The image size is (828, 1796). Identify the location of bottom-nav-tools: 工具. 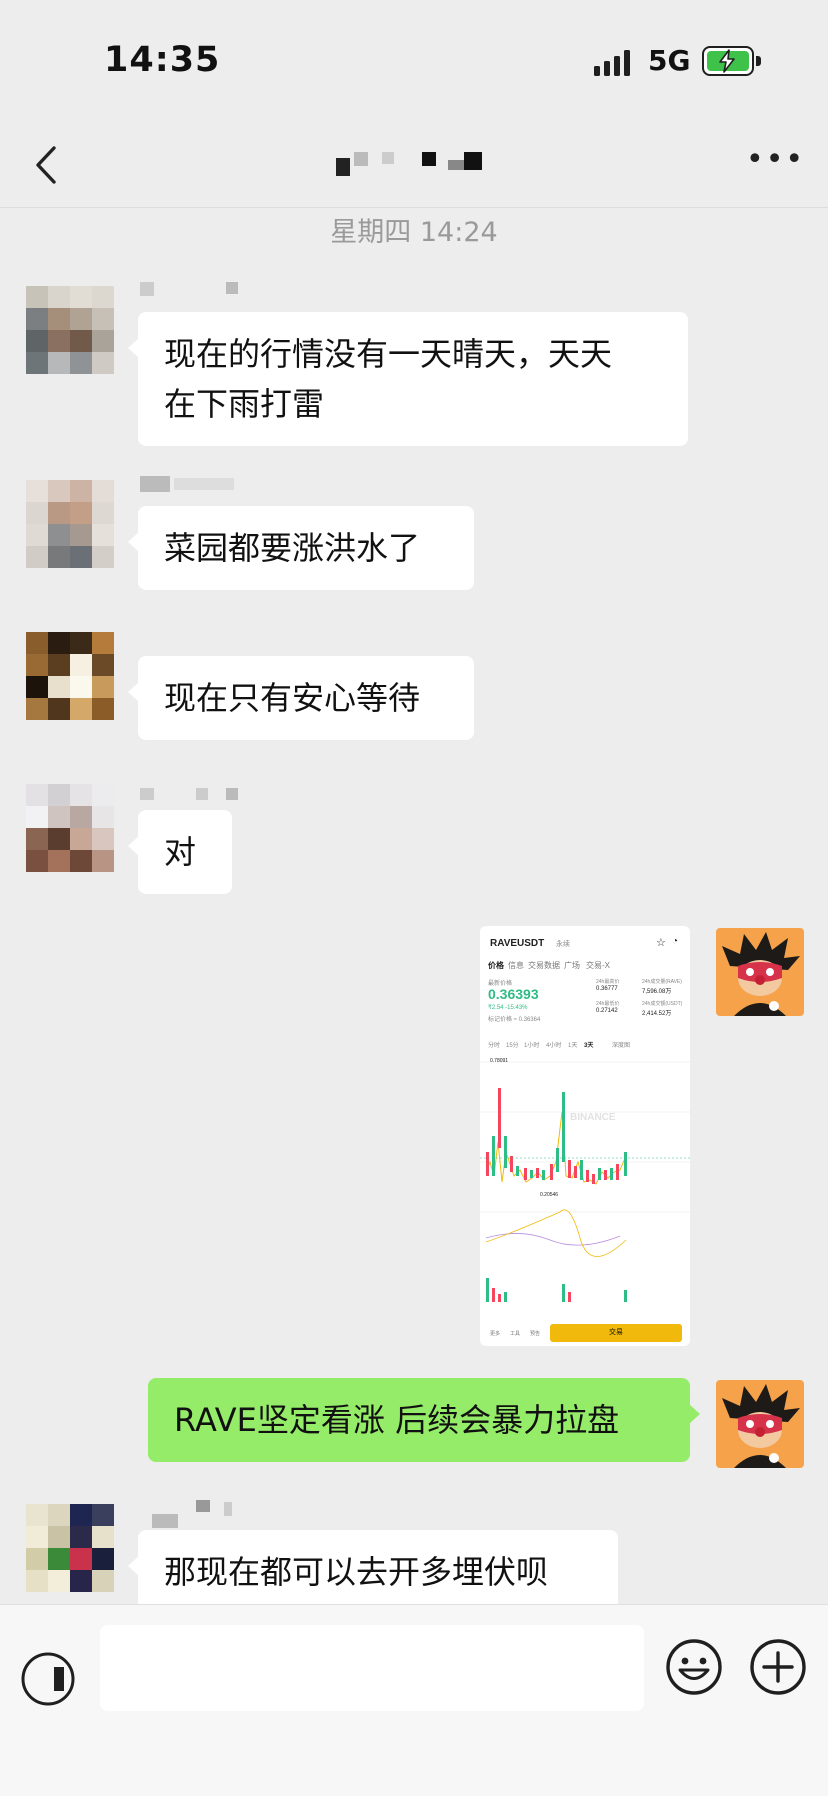
(515, 1333).